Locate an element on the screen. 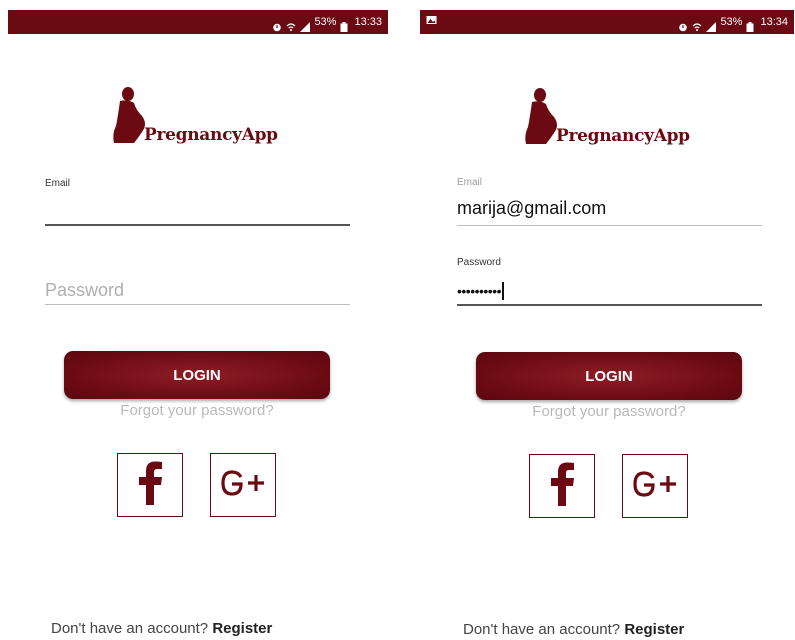  email-underline is located at coordinates (609, 225).